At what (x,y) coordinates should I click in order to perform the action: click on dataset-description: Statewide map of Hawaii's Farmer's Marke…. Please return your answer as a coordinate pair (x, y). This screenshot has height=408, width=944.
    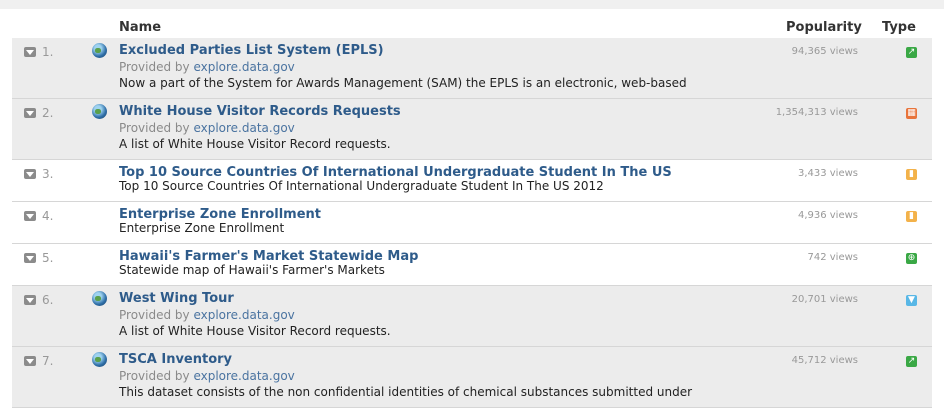
    Looking at the image, I should click on (252, 270).